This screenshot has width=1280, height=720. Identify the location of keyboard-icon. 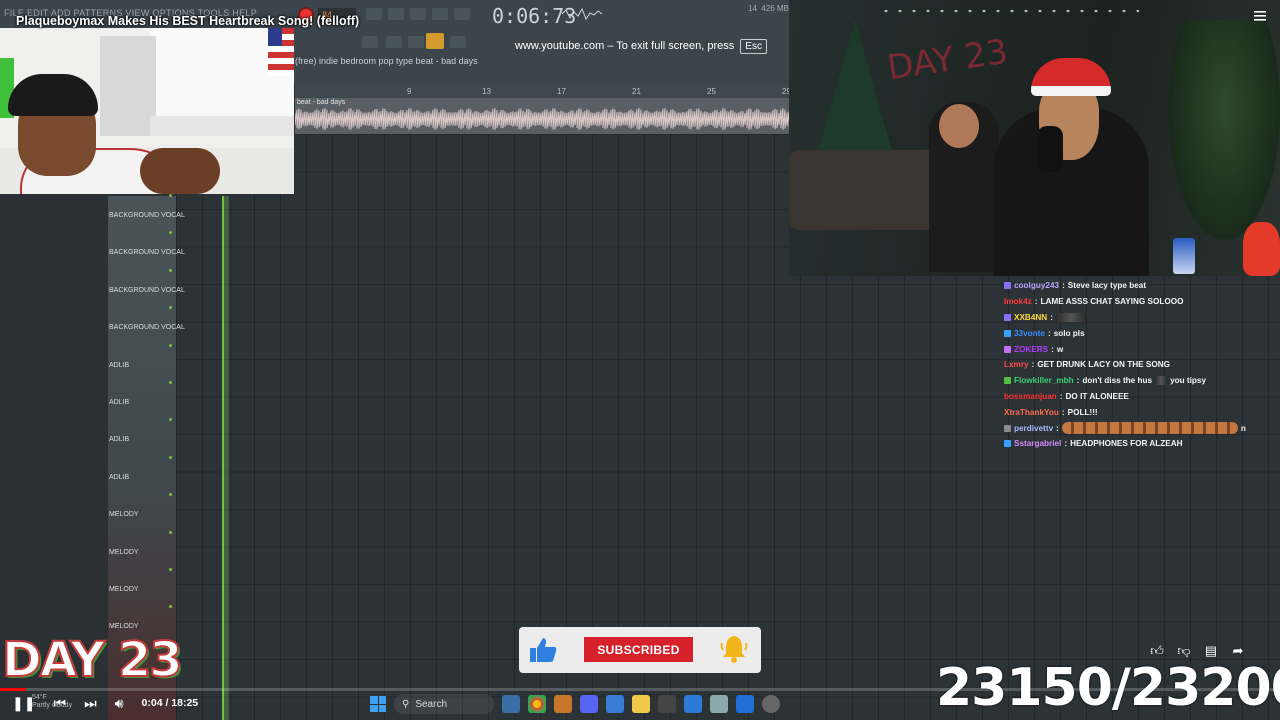
(370, 42).